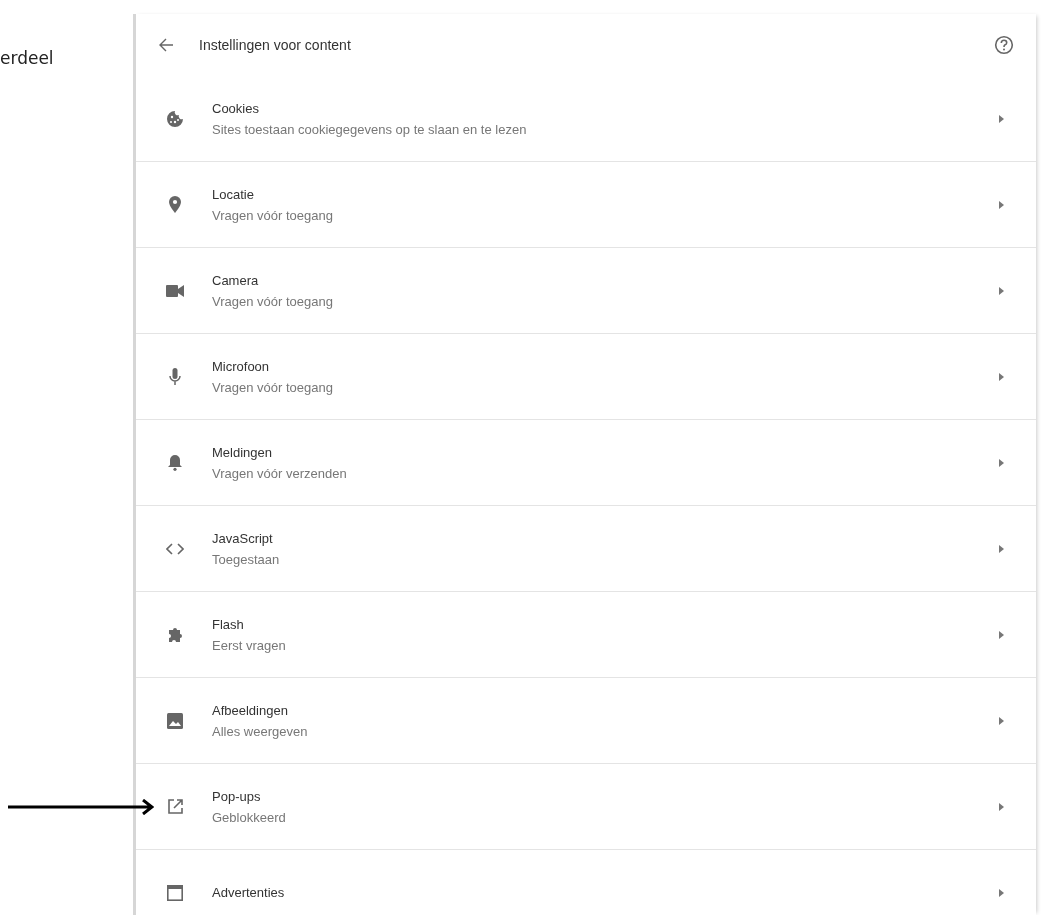 The width and height of the screenshot is (1049, 915). What do you see at coordinates (175, 462) in the screenshot?
I see `bell-icon` at bounding box center [175, 462].